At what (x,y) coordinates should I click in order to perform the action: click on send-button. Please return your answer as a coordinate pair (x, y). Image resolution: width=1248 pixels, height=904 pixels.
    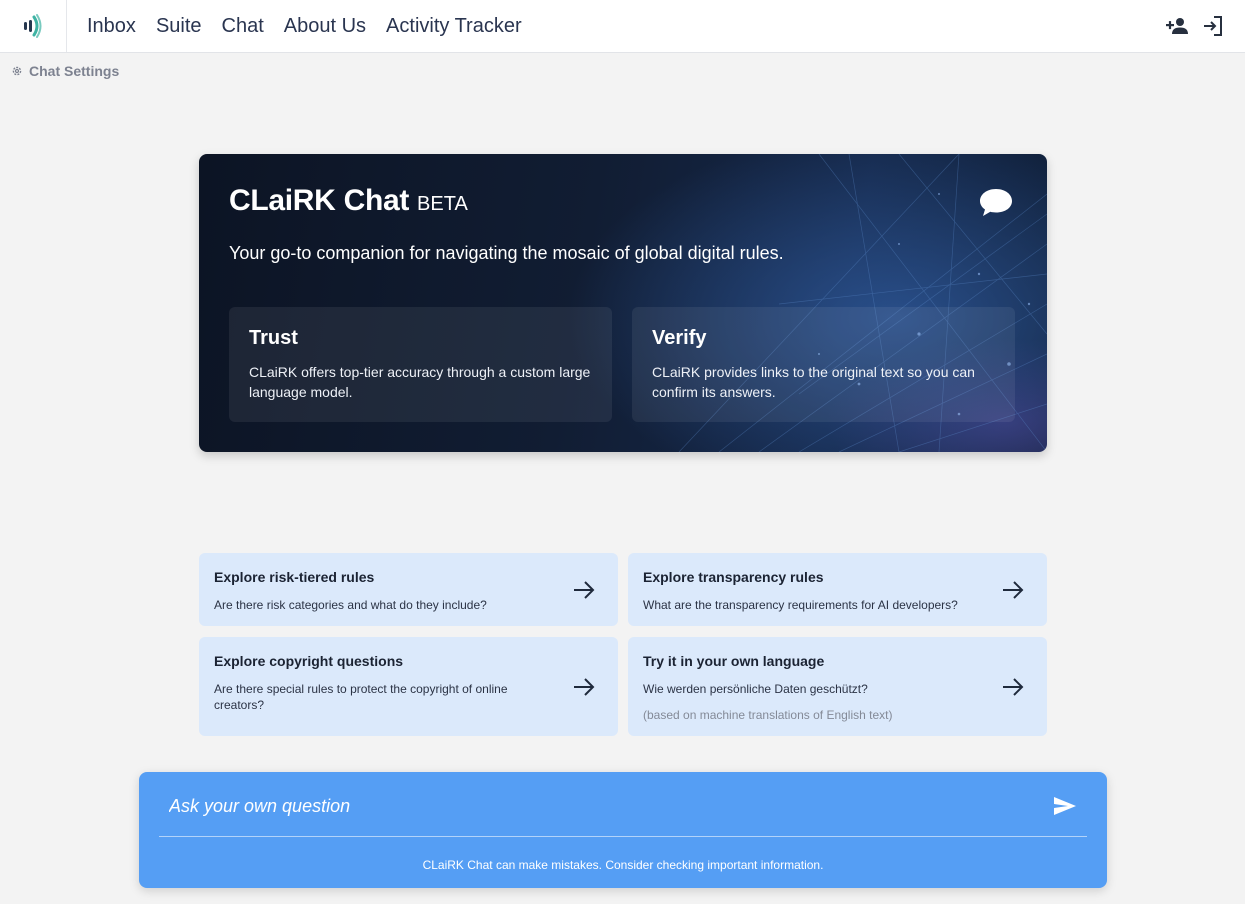
    Looking at the image, I should click on (1065, 806).